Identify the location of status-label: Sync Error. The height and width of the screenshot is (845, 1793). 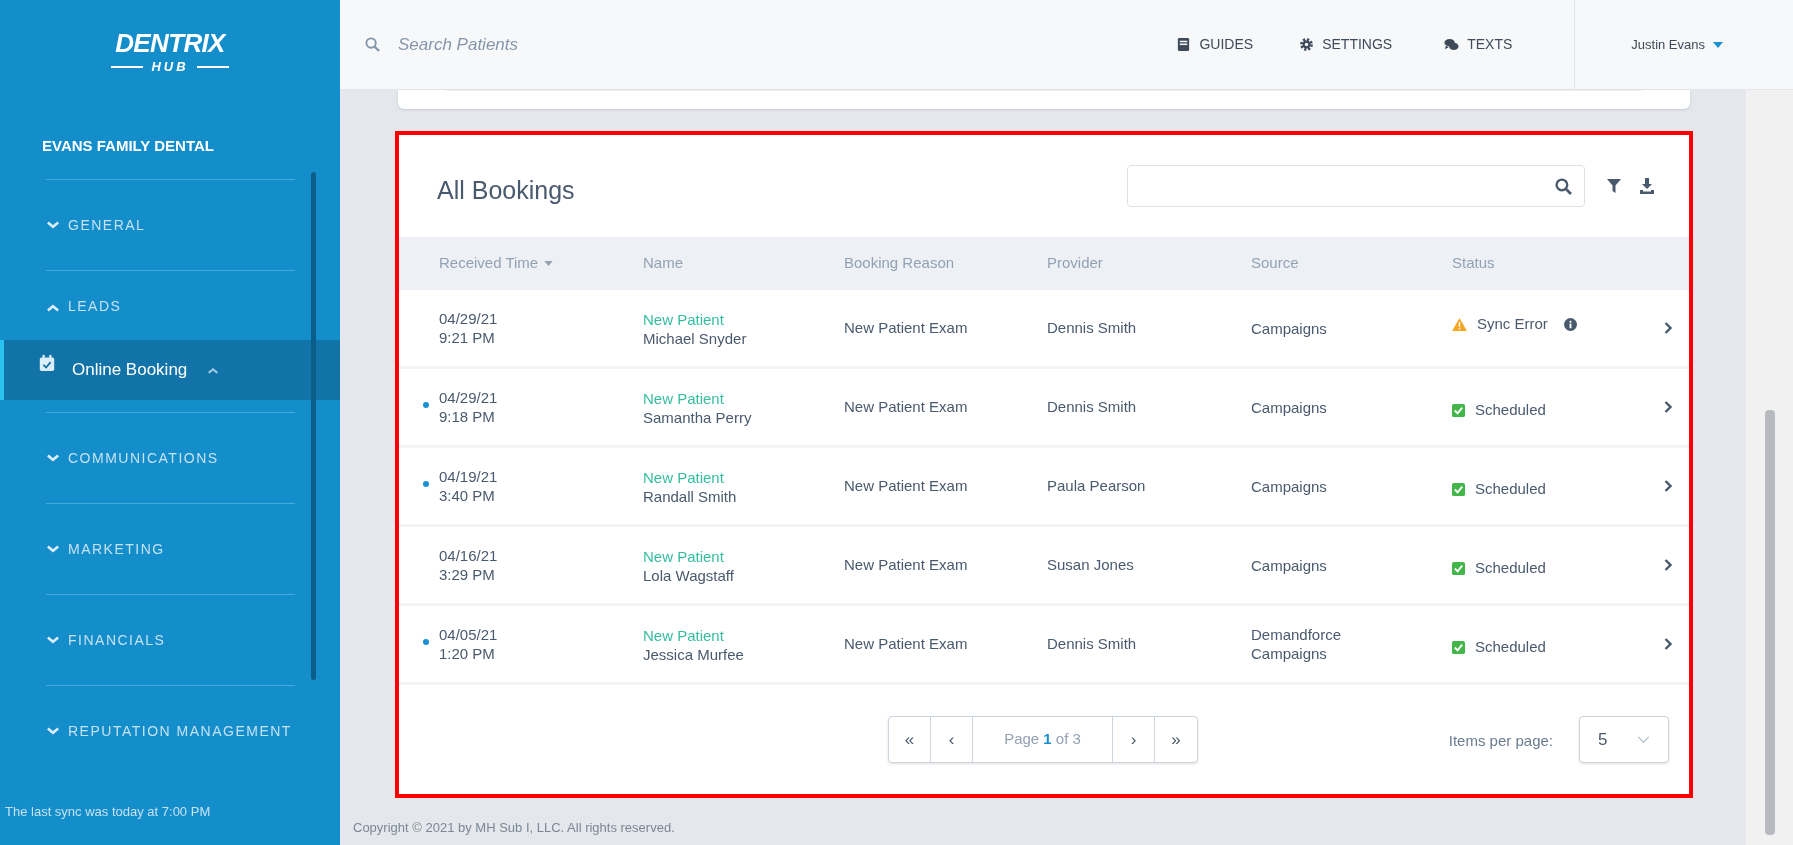
(1512, 323).